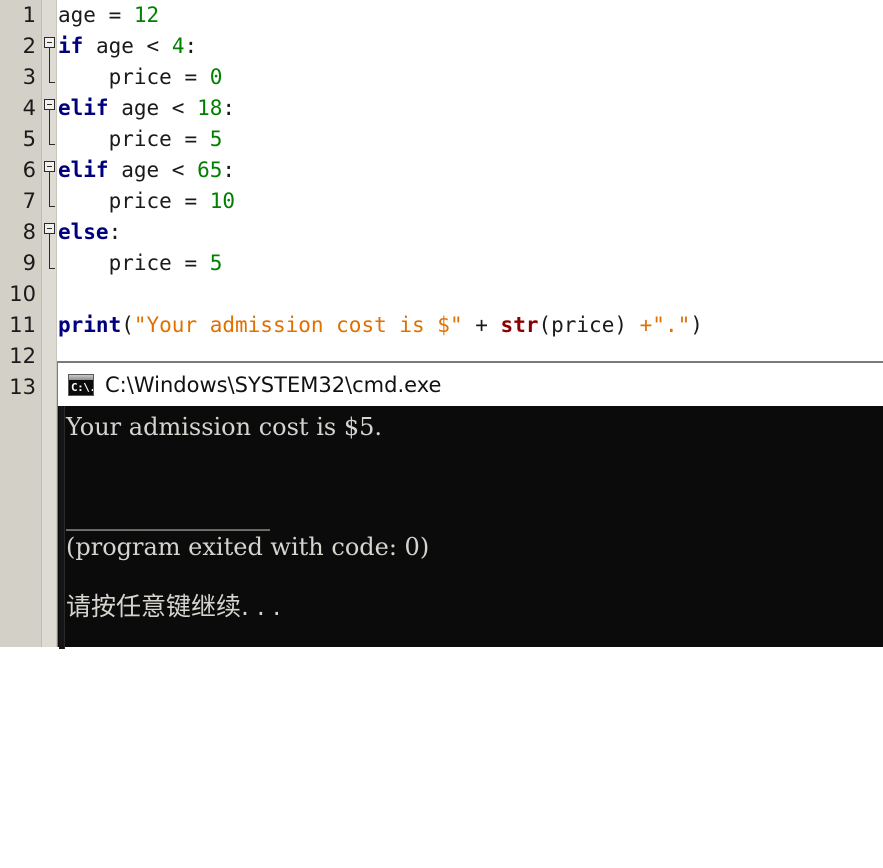  I want to click on cmd-icon-prompt-text: C:\., so click(82, 387).